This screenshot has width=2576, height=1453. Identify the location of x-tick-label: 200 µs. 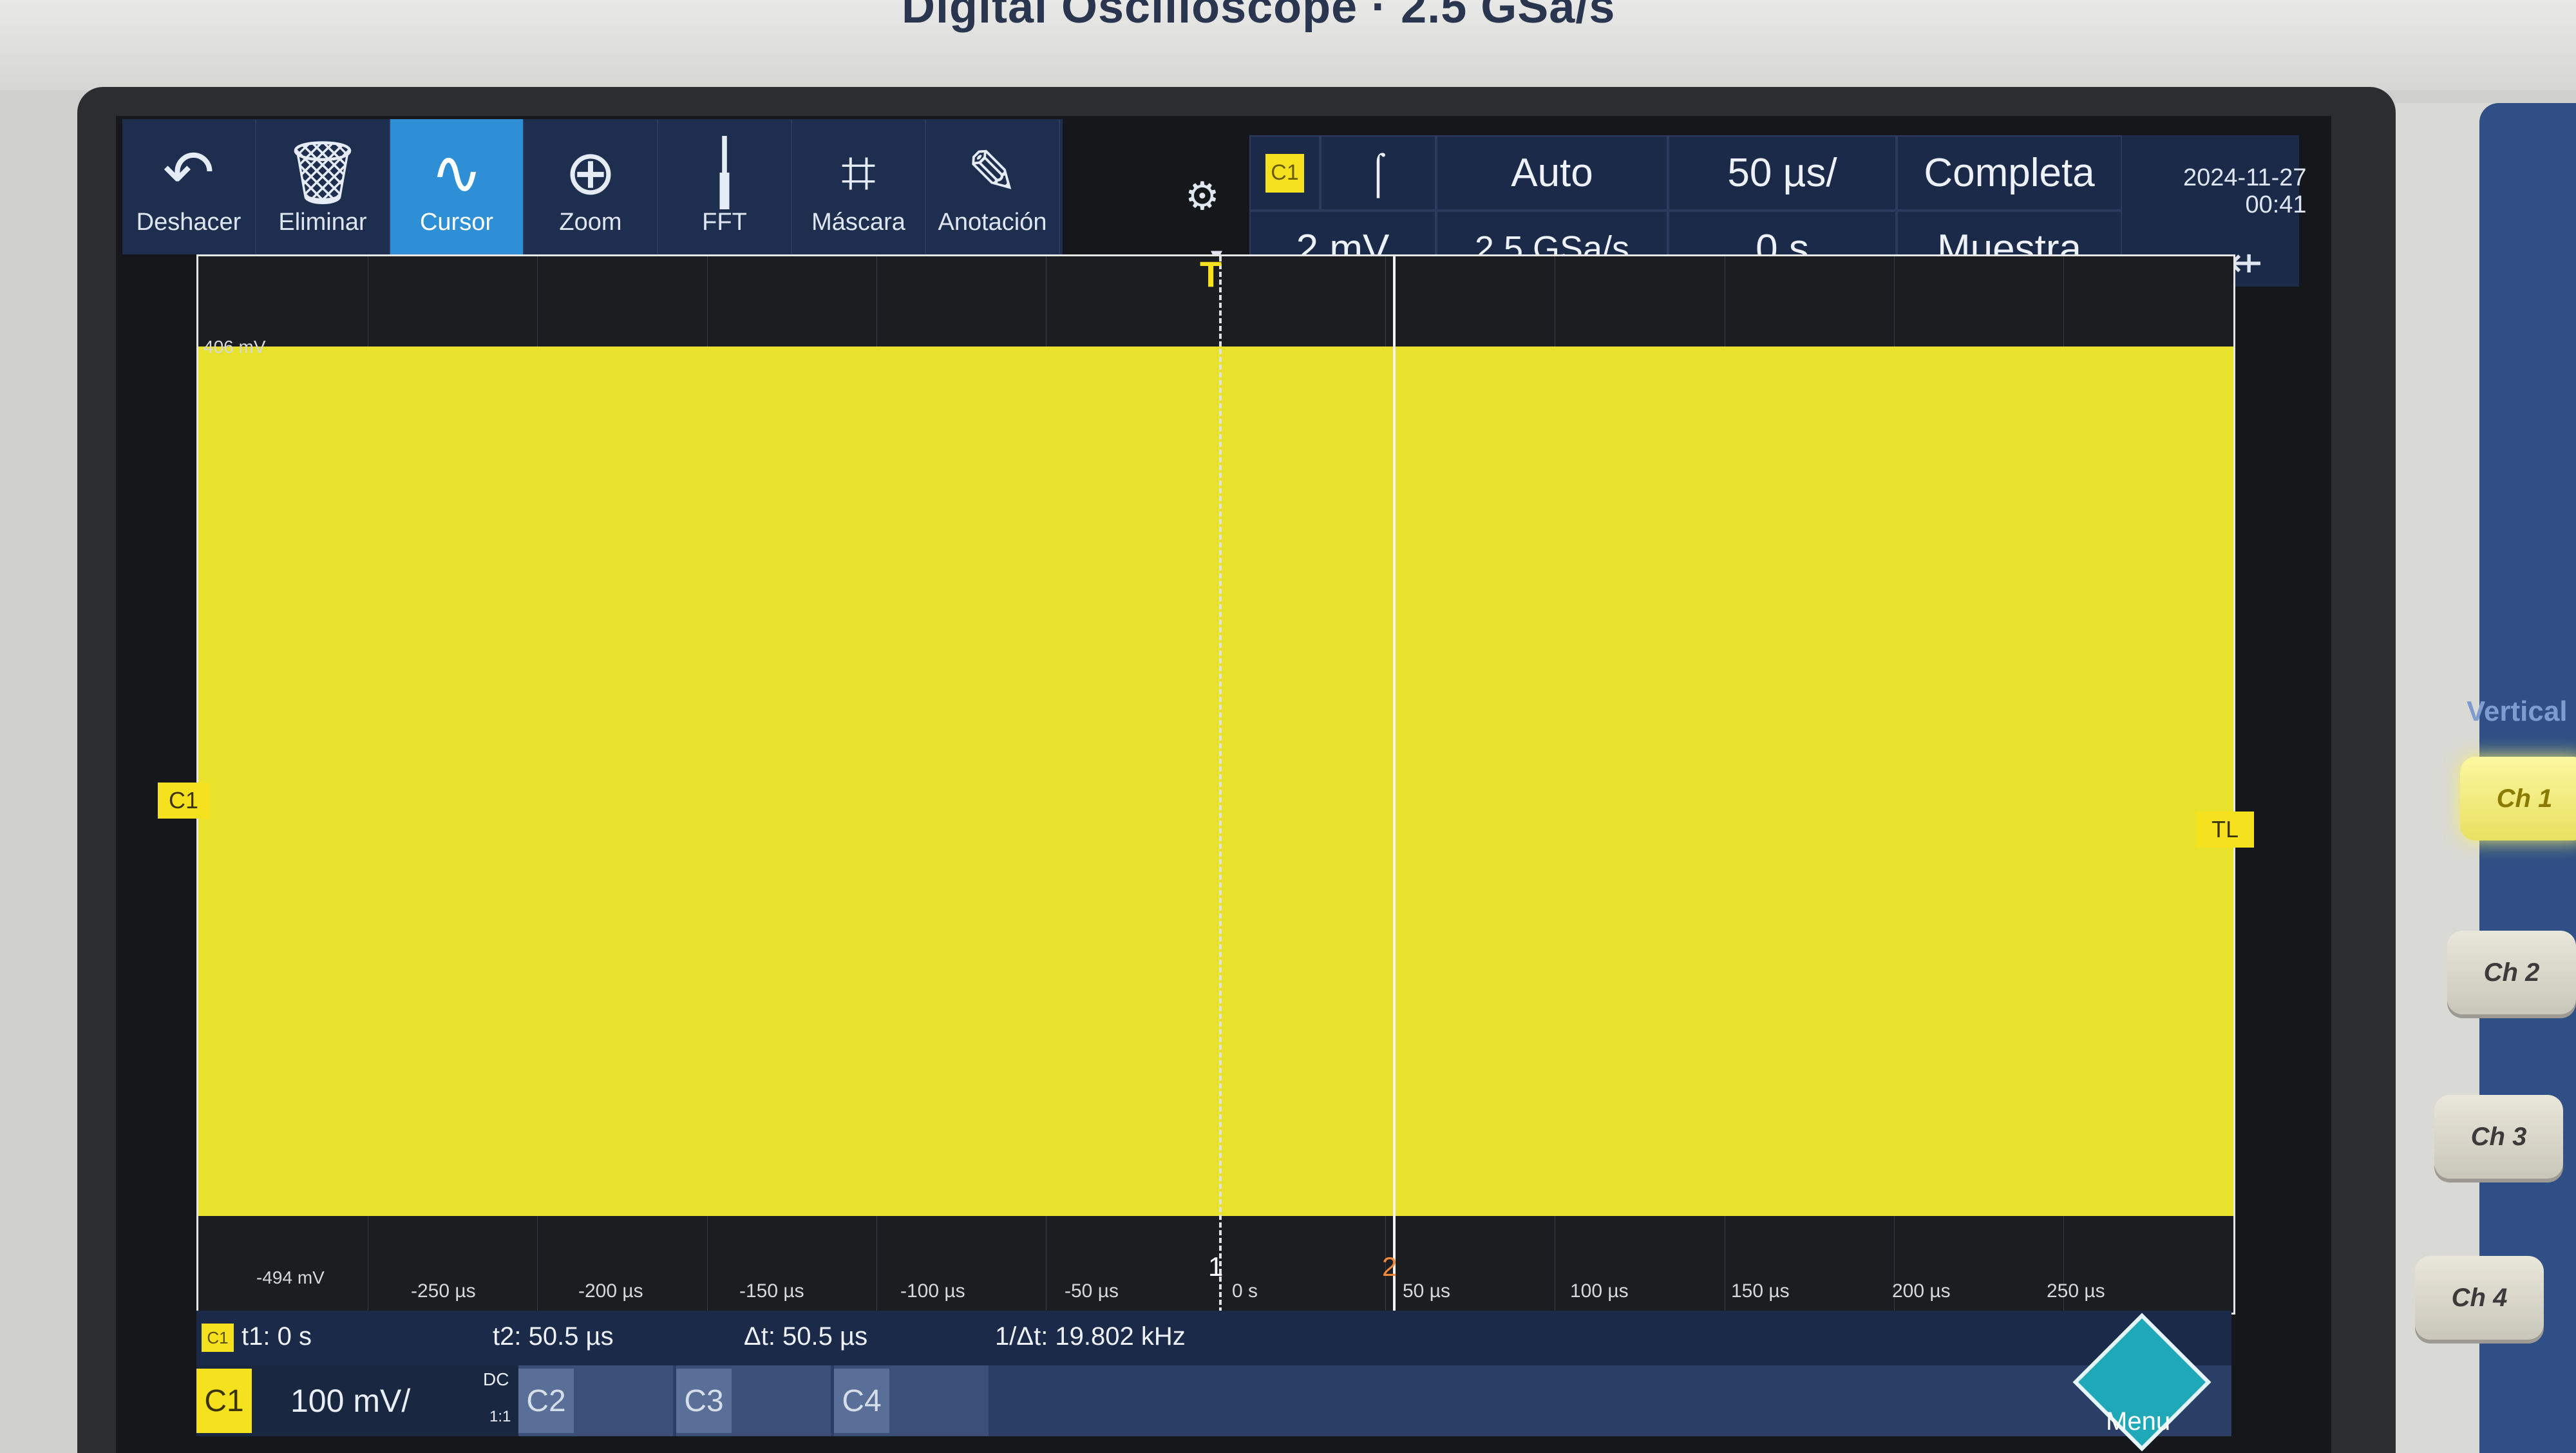
(1921, 1291).